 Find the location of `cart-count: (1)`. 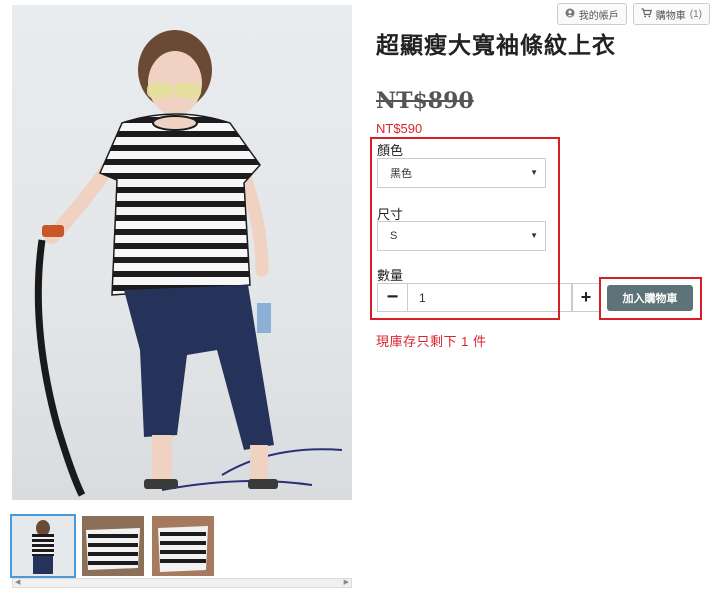

cart-count: (1) is located at coordinates (695, 14).